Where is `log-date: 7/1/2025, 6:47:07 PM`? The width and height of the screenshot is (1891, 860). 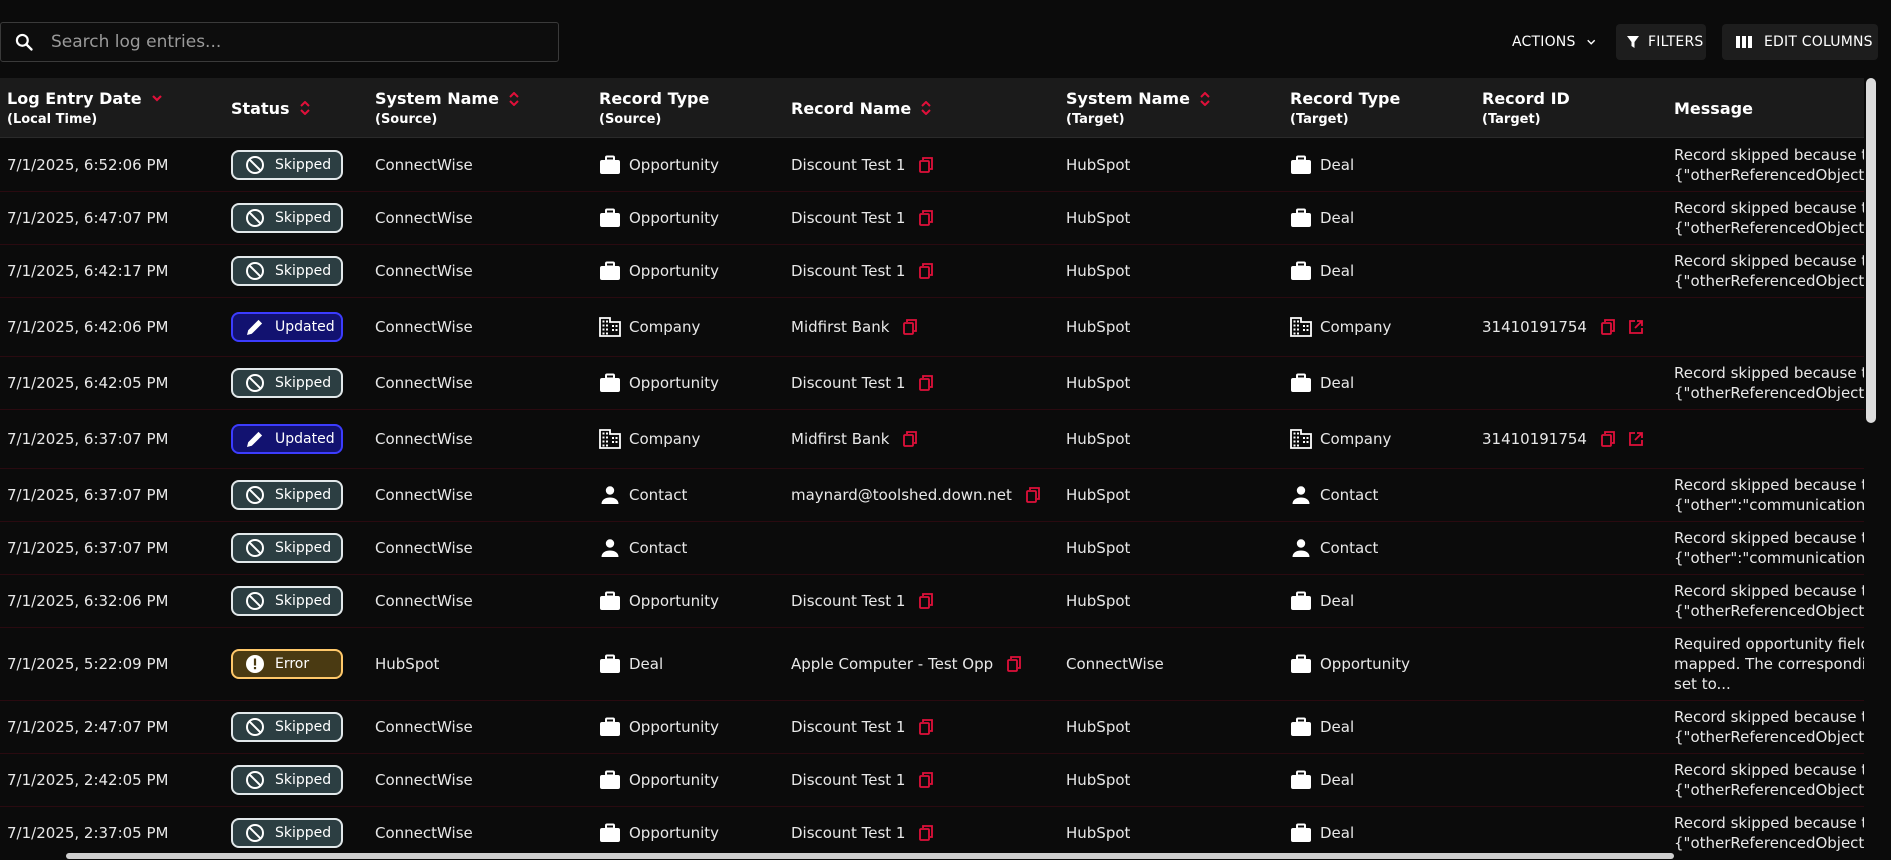
log-date: 7/1/2025, 6:47:07 PM is located at coordinates (88, 218).